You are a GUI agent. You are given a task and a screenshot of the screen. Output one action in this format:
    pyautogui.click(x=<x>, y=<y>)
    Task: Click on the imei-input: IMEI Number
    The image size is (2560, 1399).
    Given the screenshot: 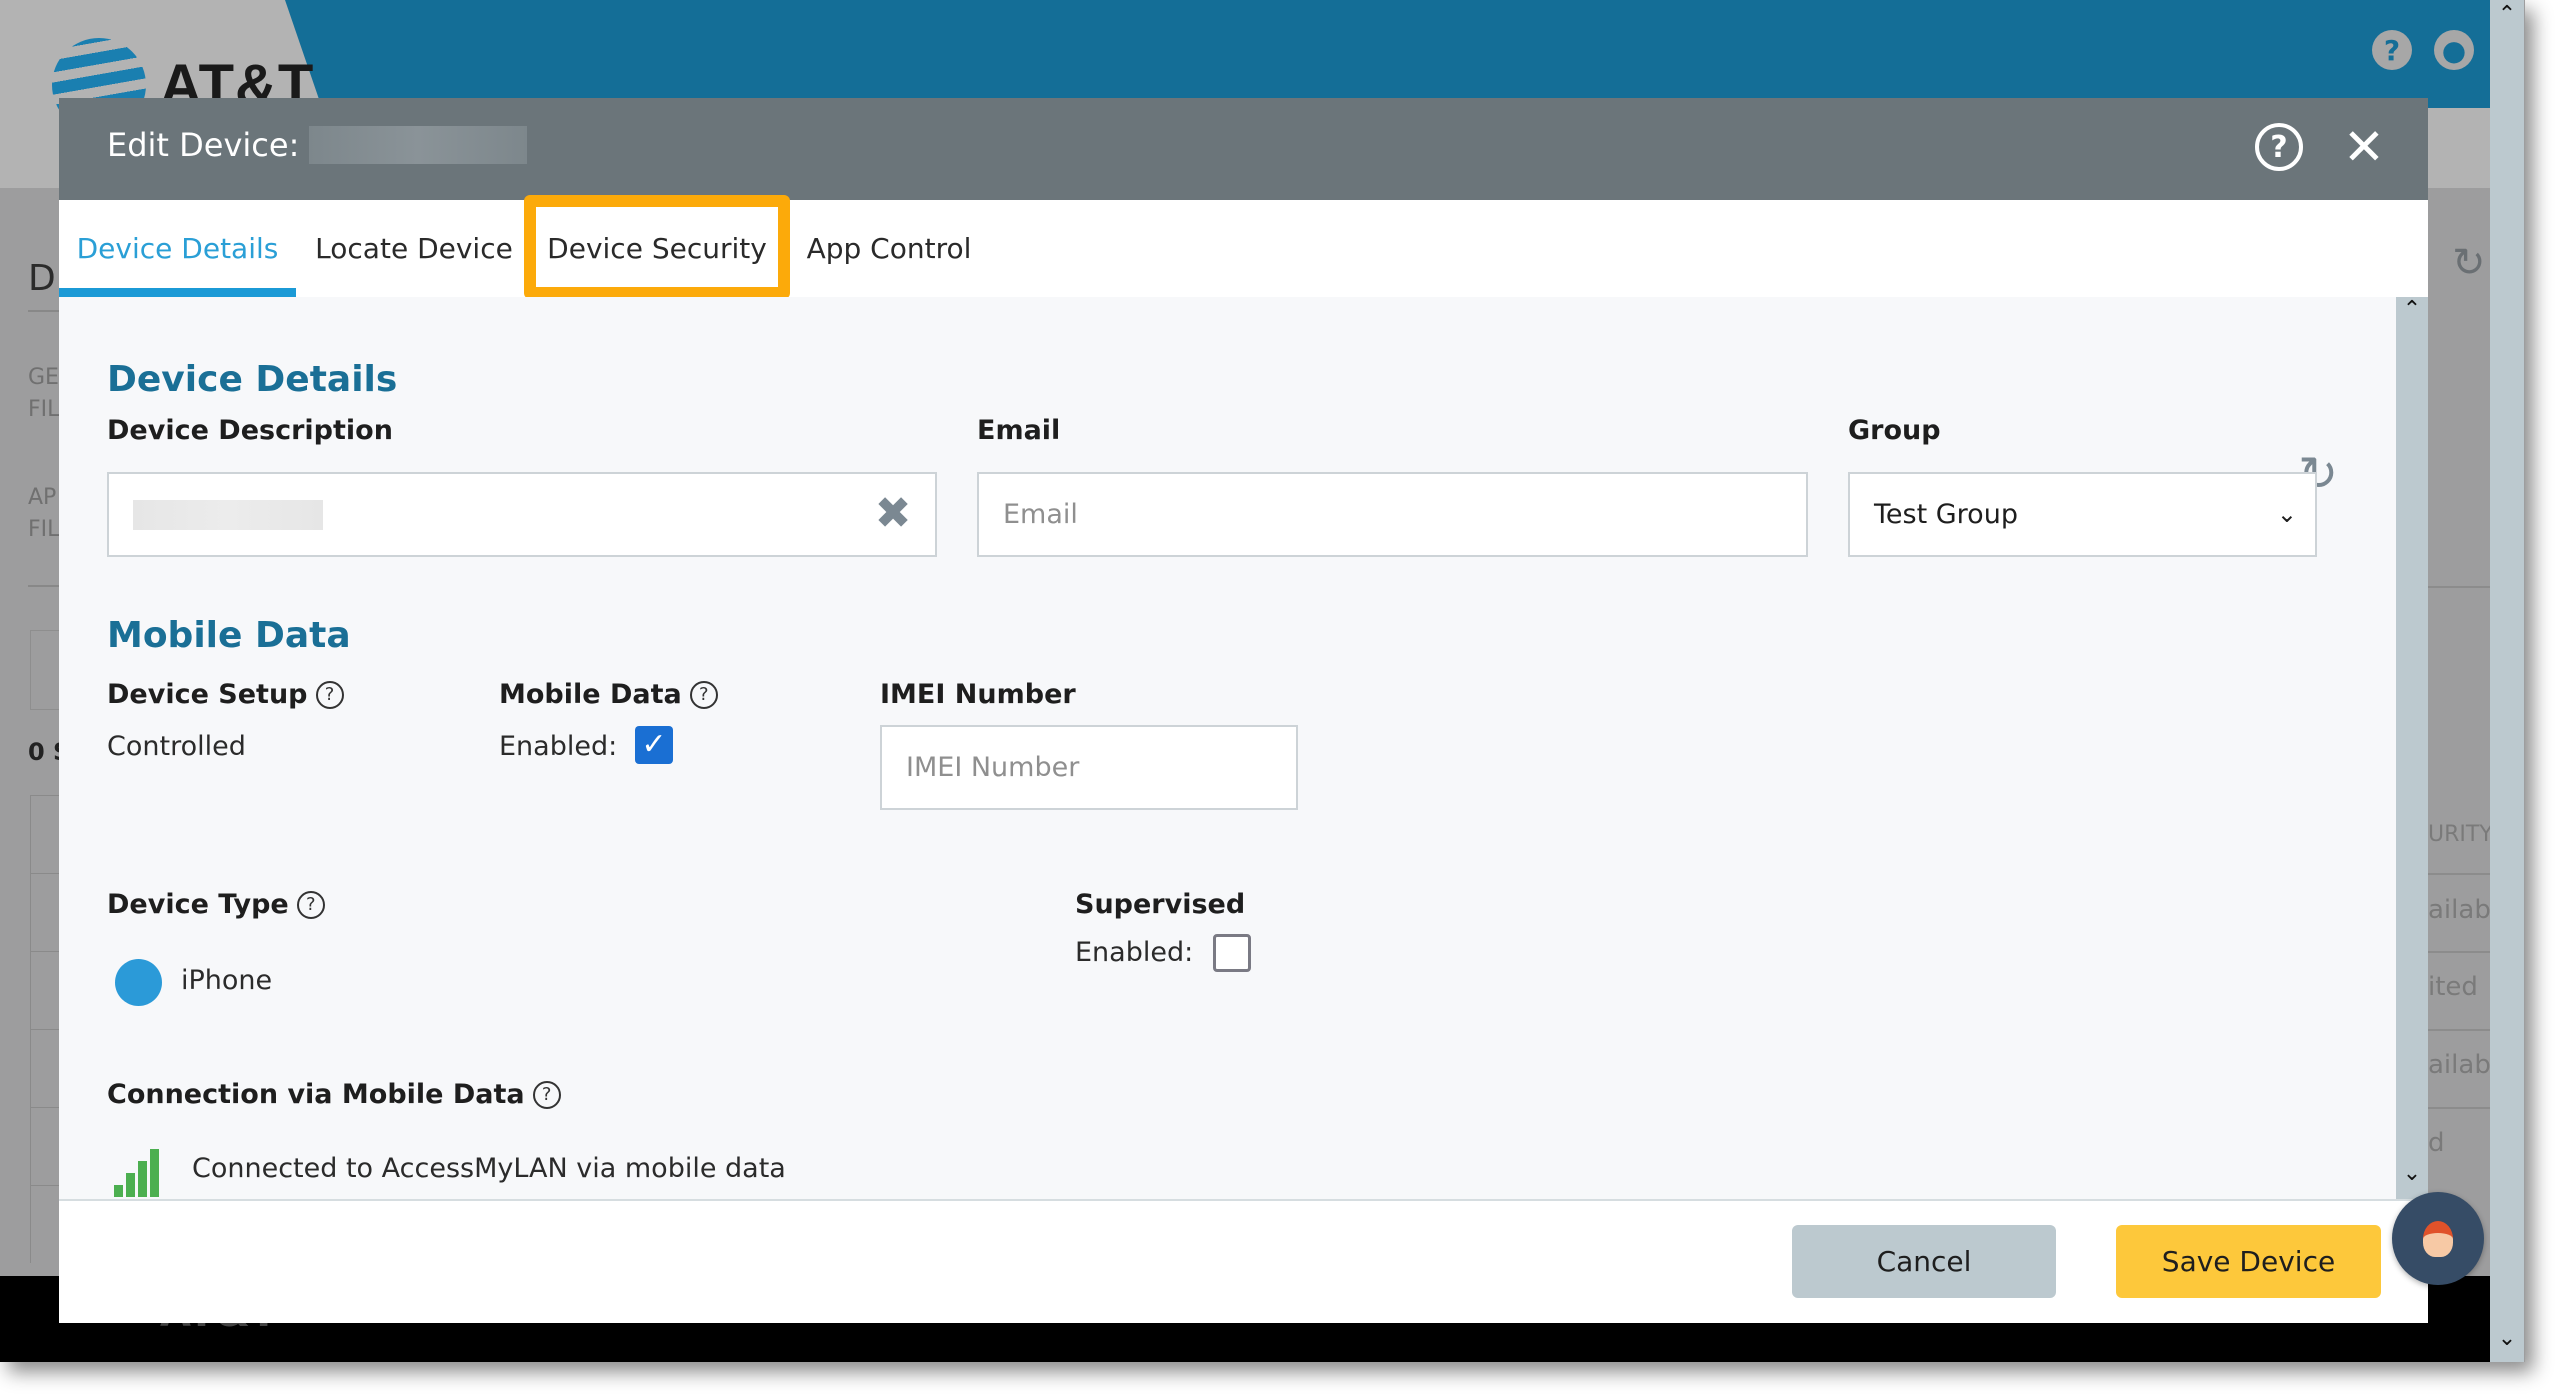 What is the action you would take?
    pyautogui.click(x=1089, y=767)
    